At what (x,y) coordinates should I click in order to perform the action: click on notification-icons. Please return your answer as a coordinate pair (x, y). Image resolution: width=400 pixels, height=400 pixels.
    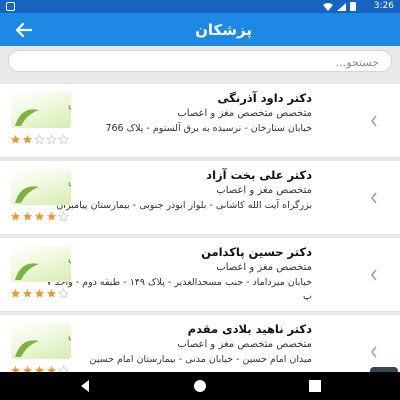
    Looking at the image, I should click on (10, 6).